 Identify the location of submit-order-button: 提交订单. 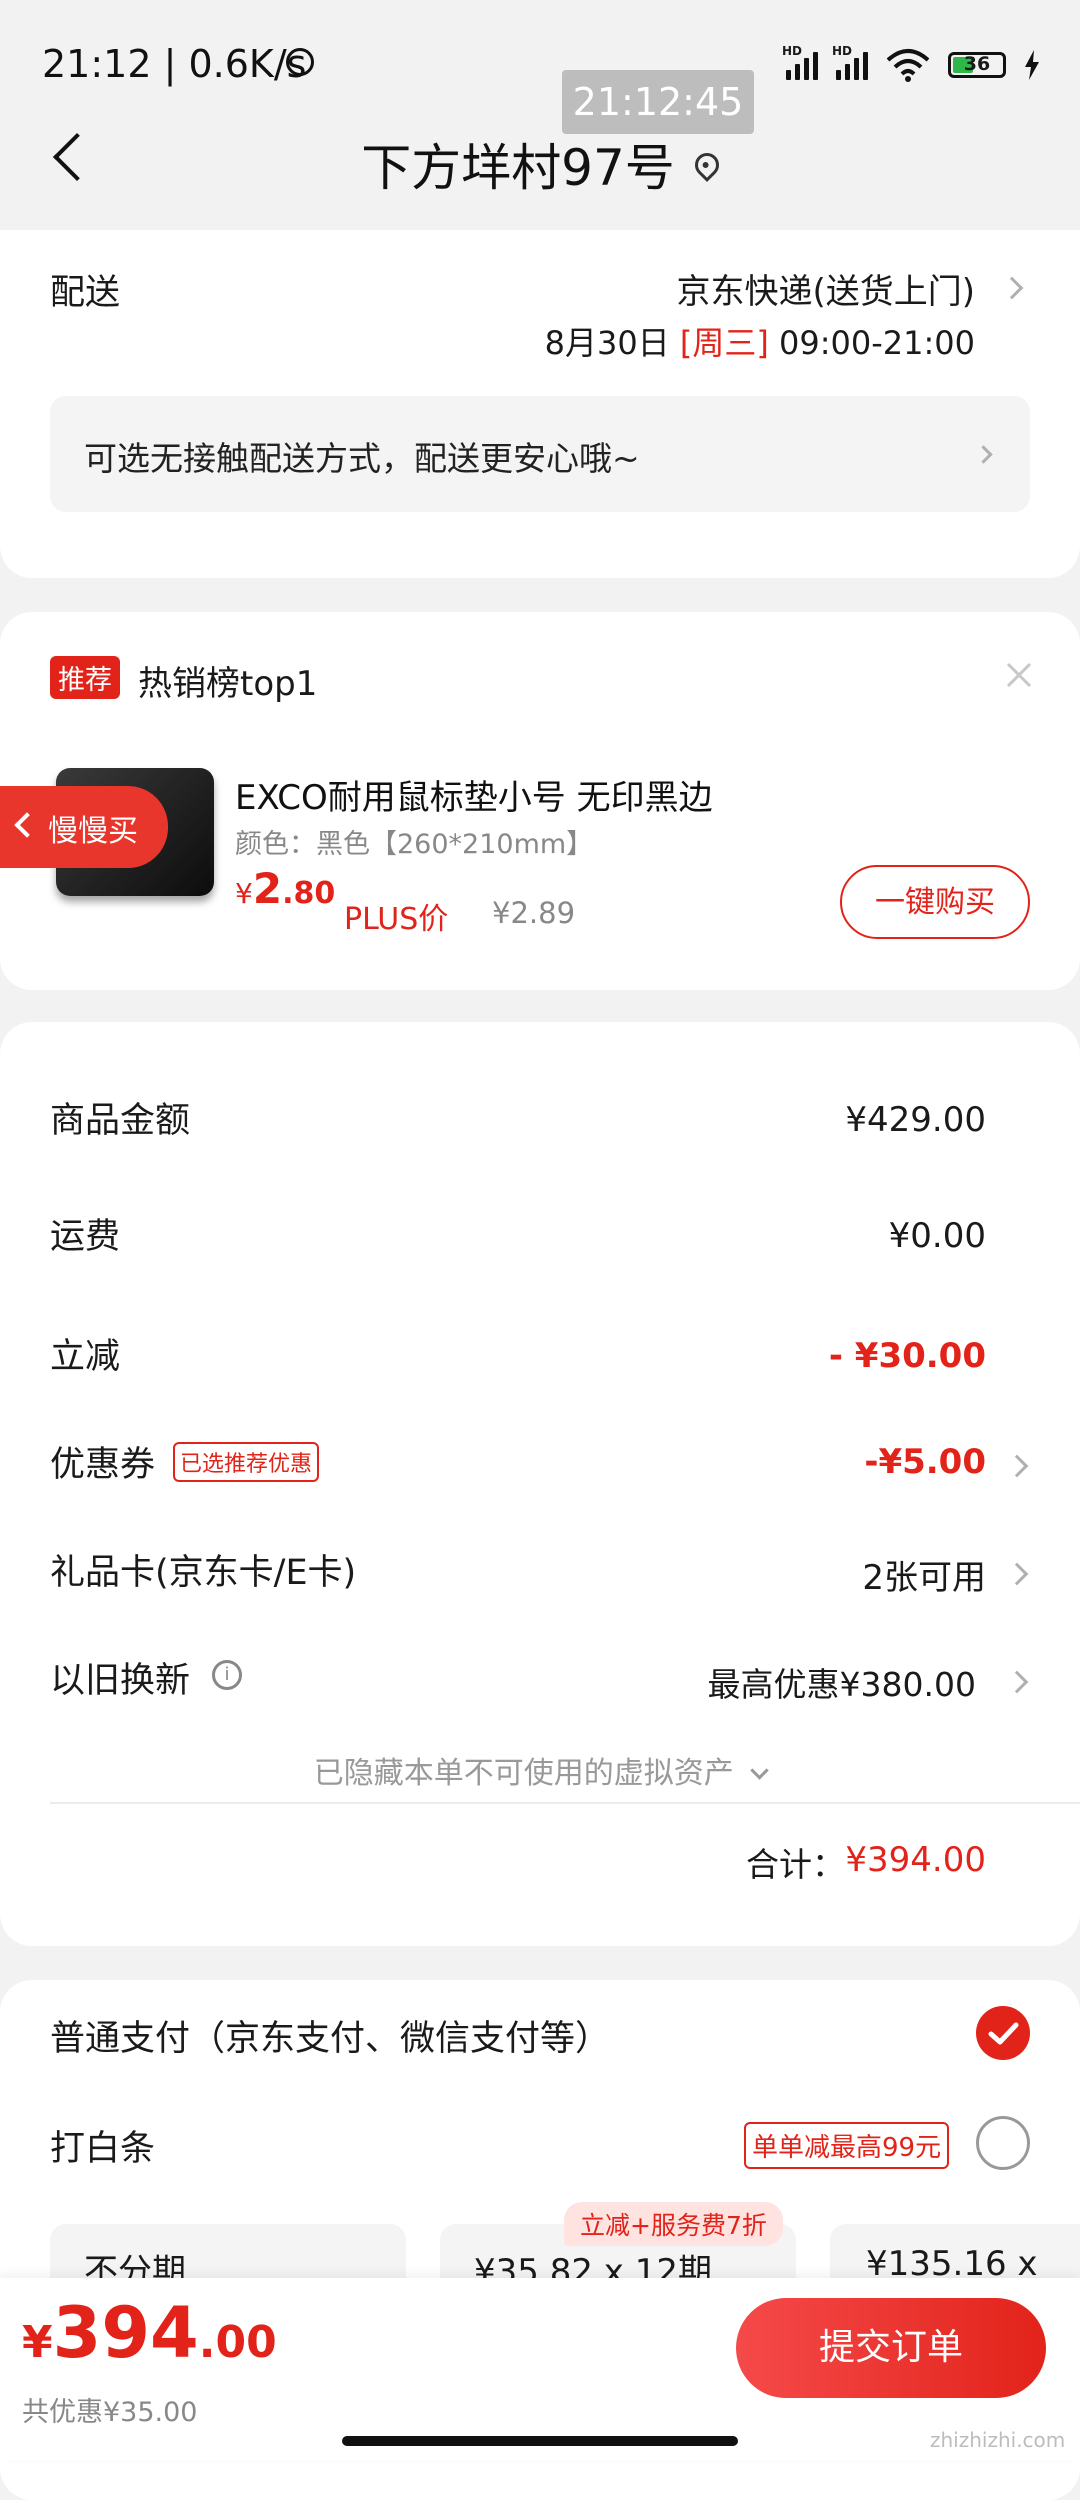
(891, 2348).